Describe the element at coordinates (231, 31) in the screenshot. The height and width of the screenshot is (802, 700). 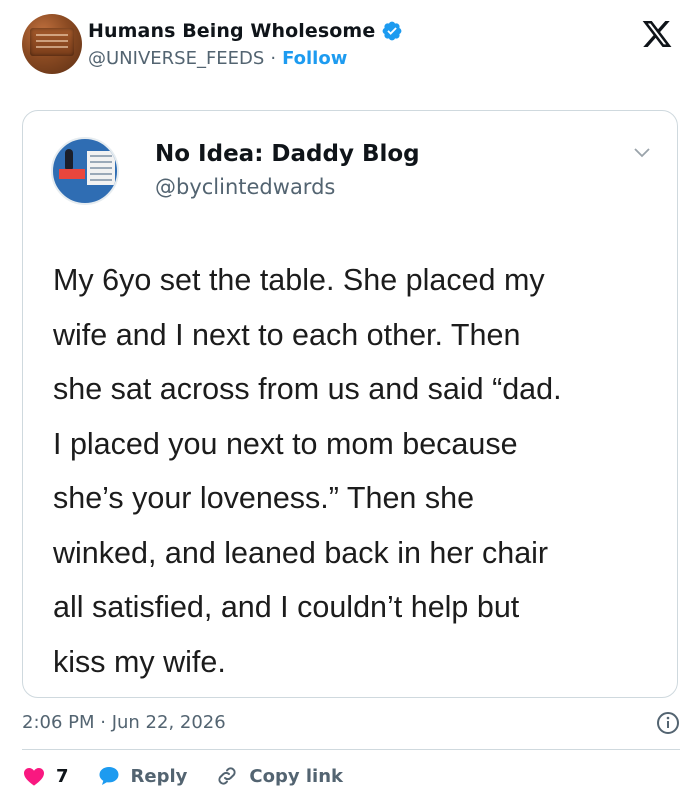
I see `account-display-name: Humans Being Wholesome` at that location.